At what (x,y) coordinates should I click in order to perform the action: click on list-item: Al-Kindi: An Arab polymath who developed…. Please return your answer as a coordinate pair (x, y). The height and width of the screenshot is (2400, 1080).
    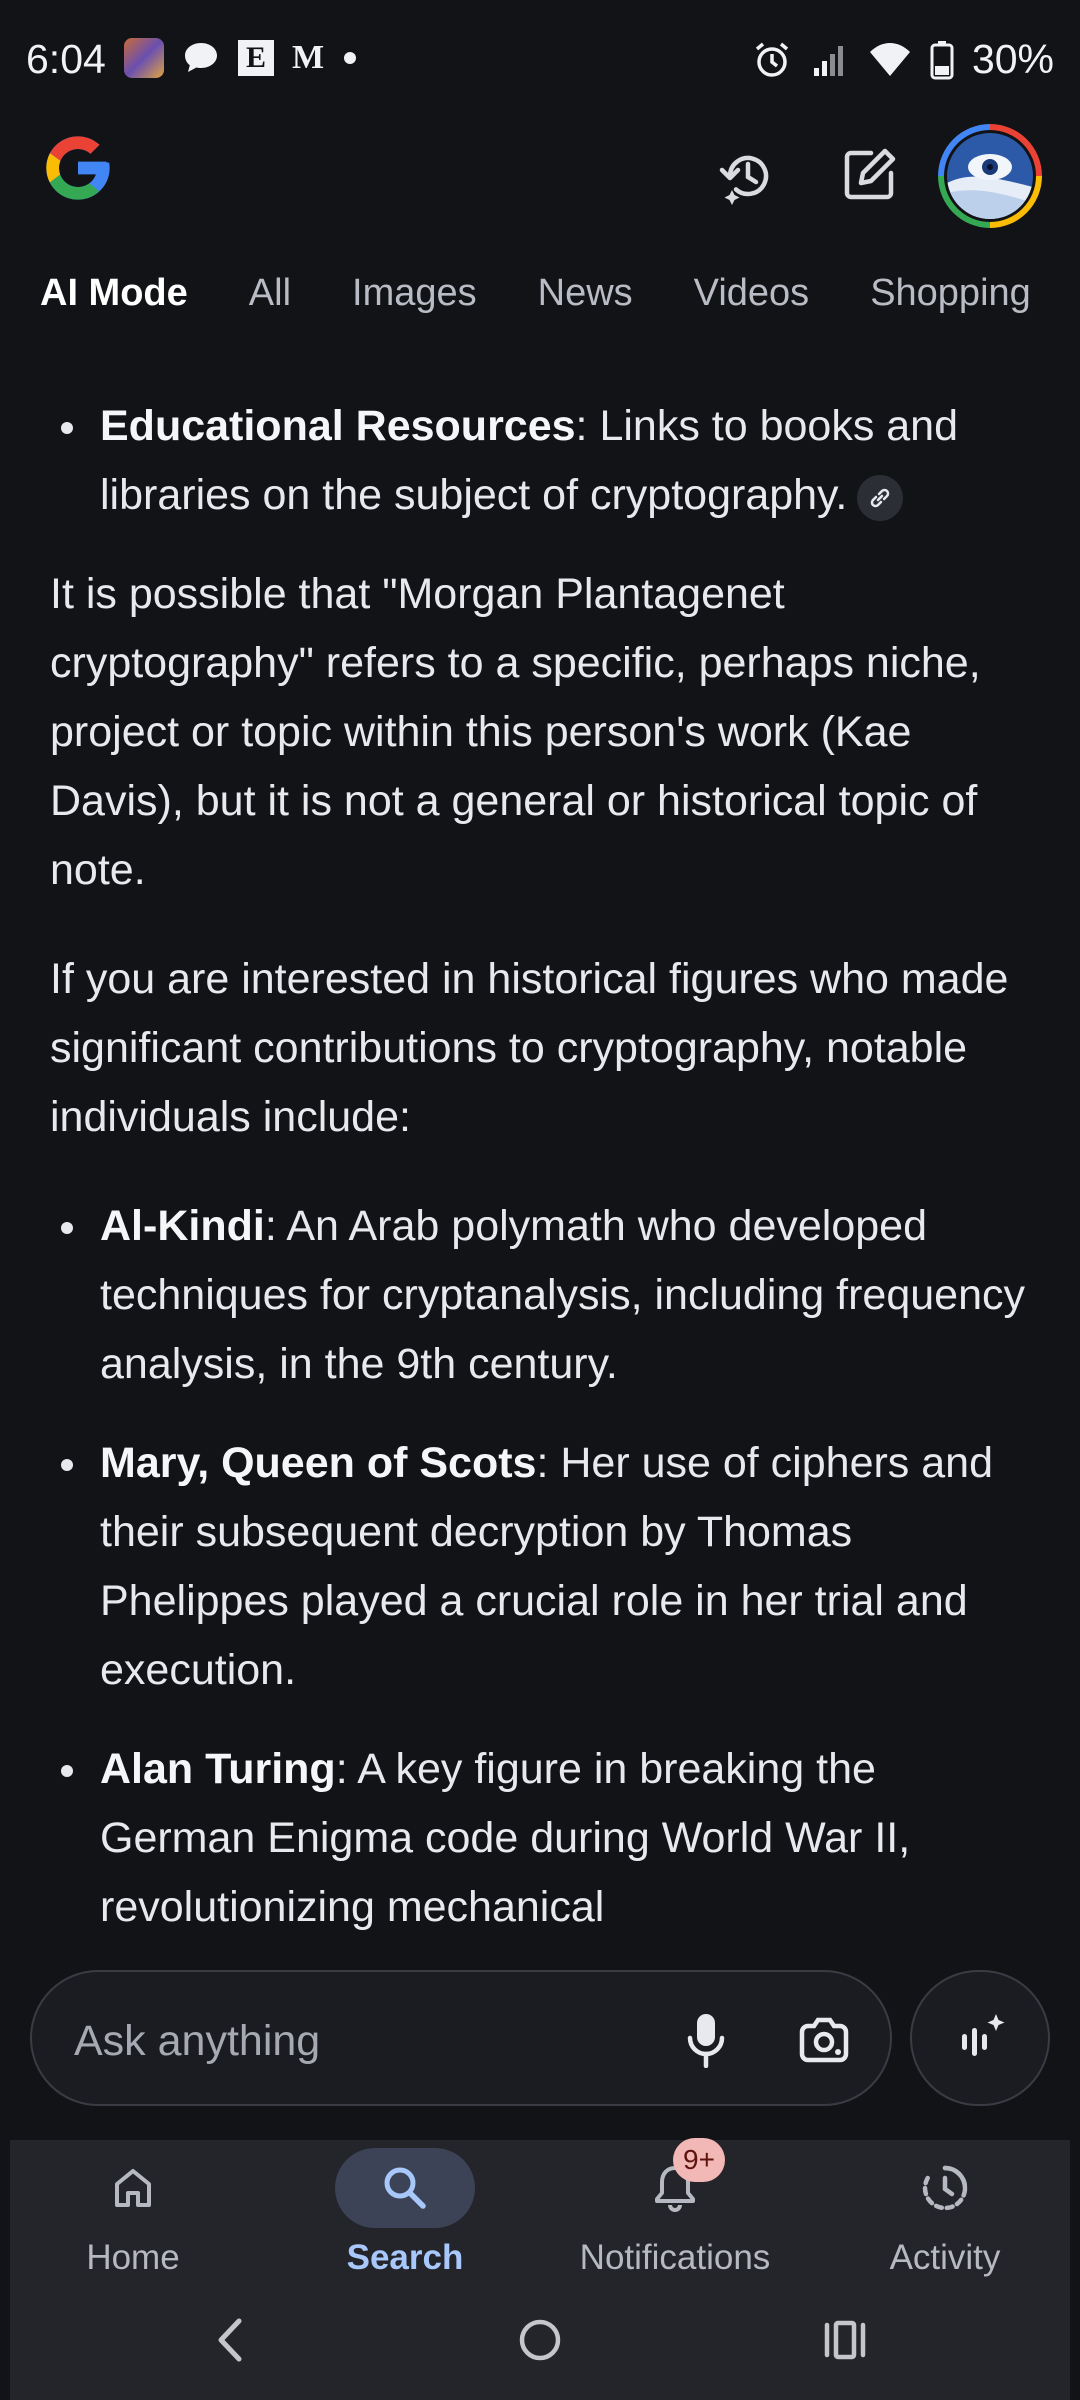
    Looking at the image, I should click on (545, 1295).